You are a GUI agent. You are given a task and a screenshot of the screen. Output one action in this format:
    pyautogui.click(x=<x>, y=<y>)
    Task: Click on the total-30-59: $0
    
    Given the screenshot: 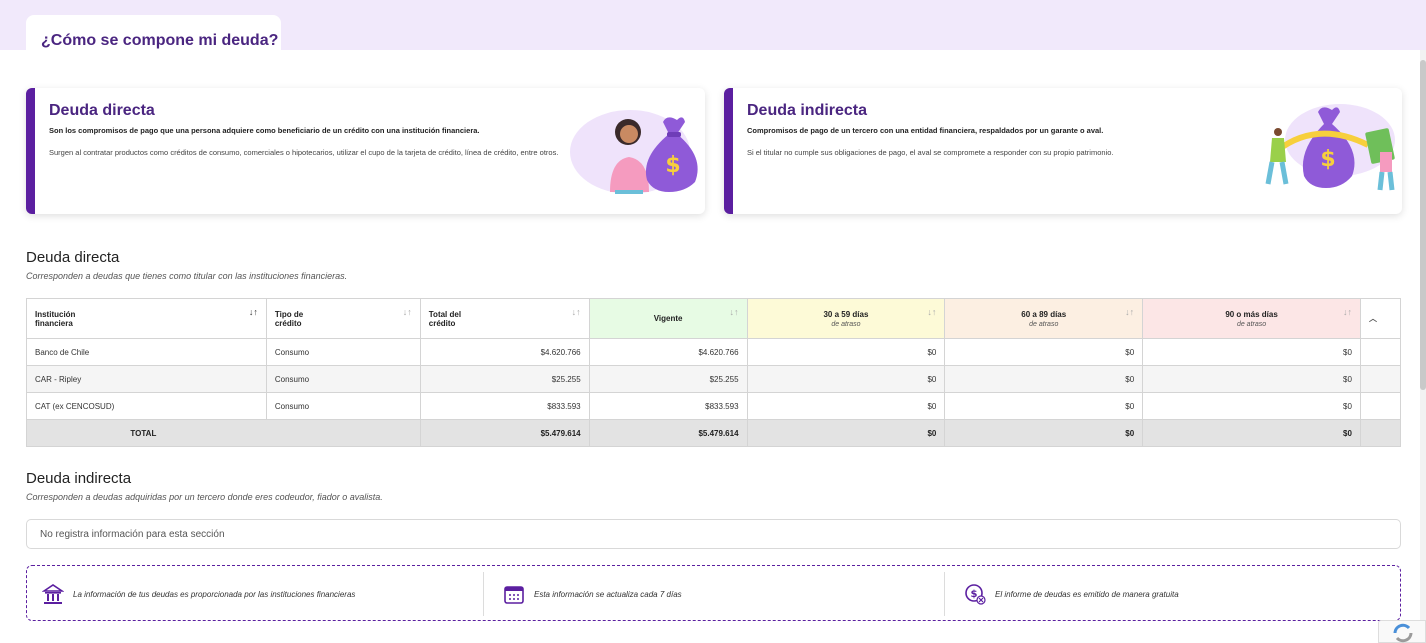 What is the action you would take?
    pyautogui.click(x=846, y=433)
    